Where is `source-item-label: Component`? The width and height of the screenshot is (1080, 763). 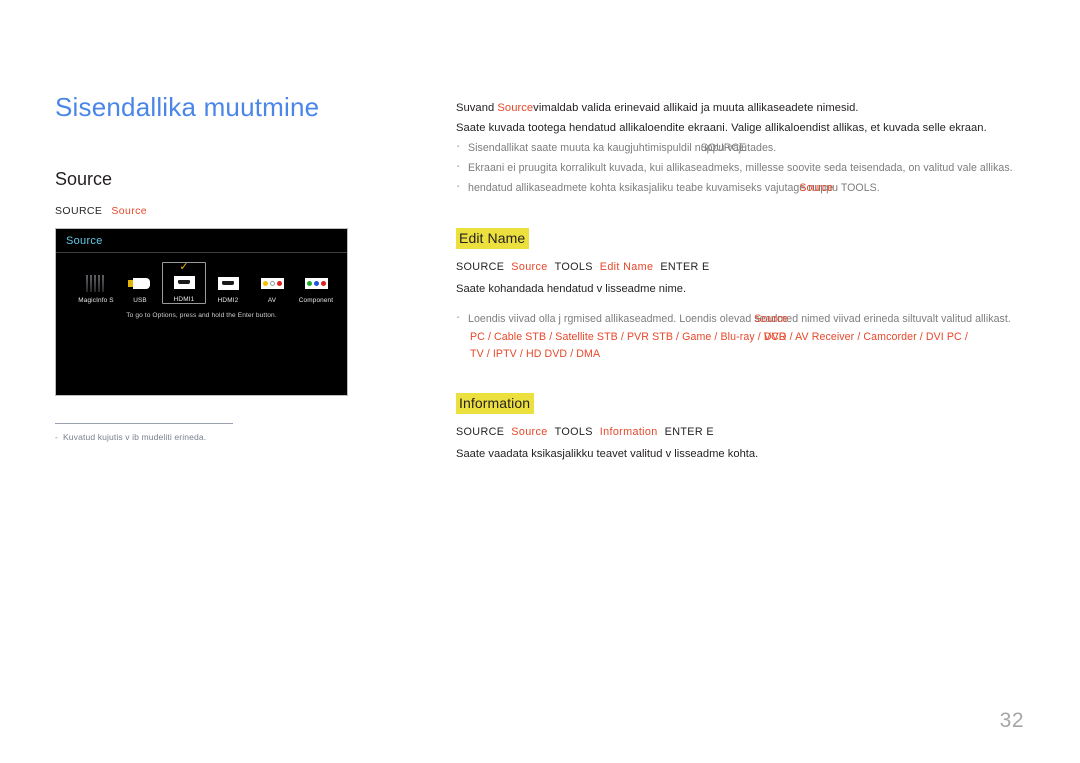
source-item-label: Component is located at coordinates (316, 300).